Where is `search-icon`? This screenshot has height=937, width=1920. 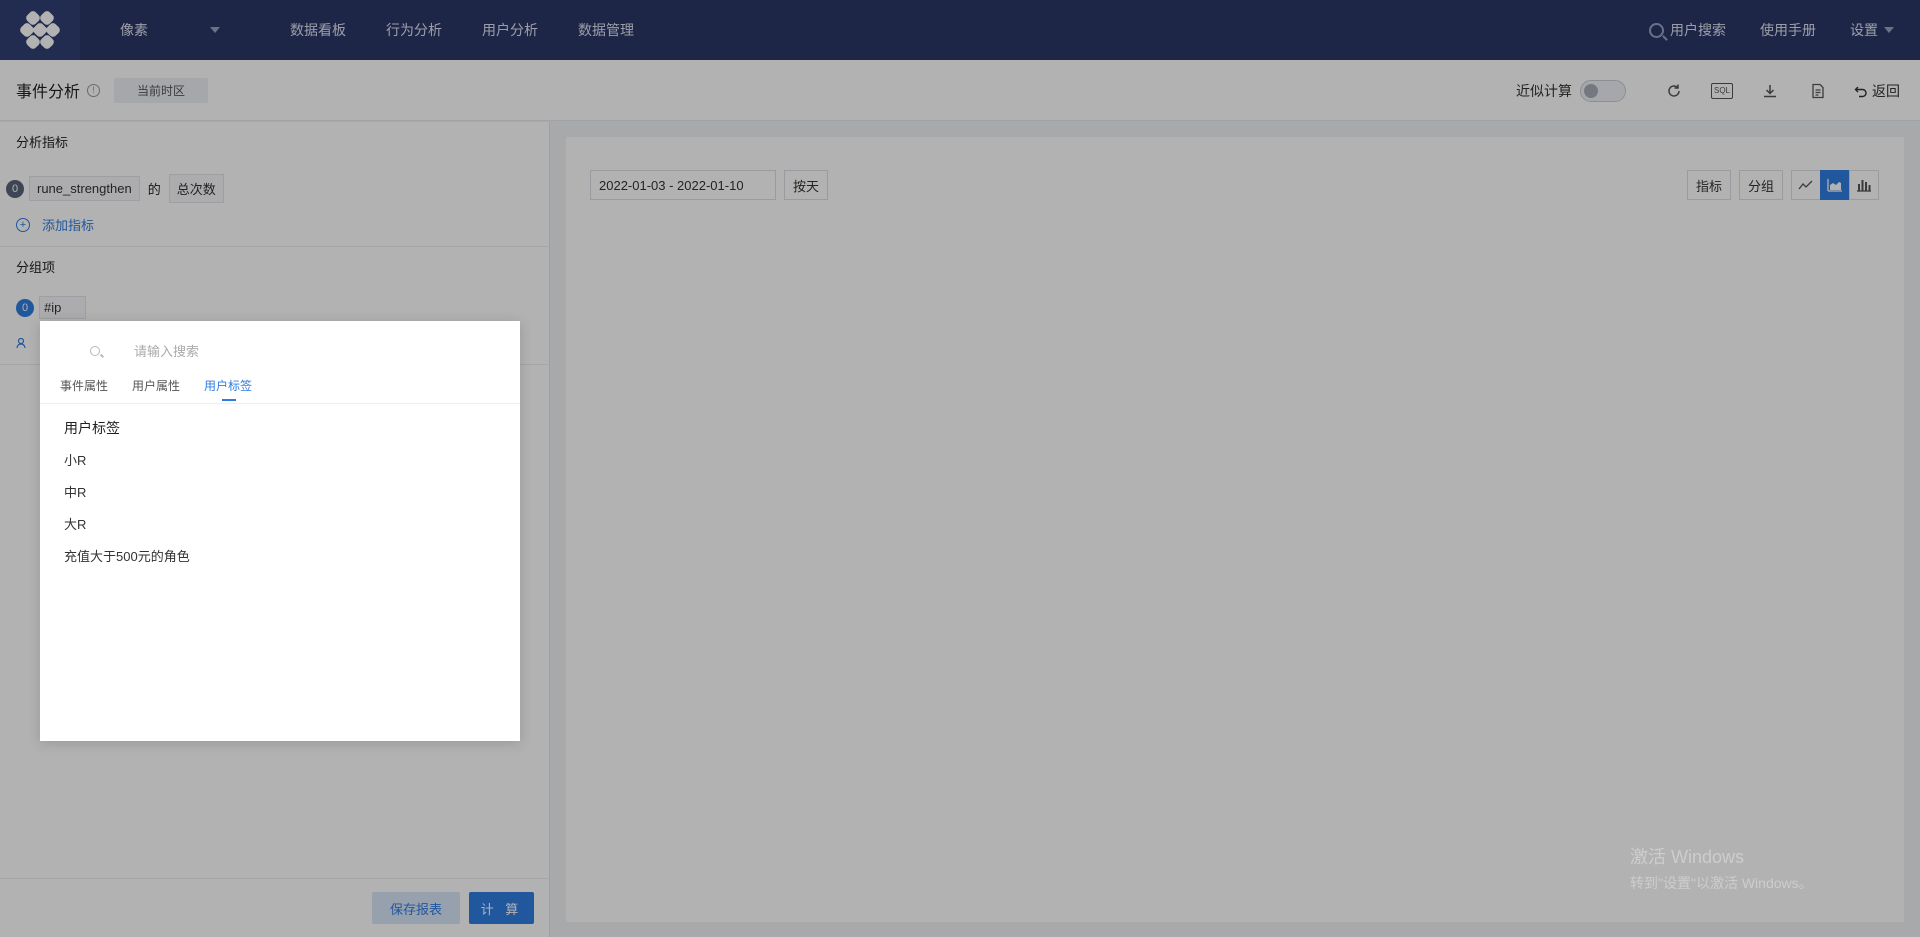
search-icon is located at coordinates (95, 350).